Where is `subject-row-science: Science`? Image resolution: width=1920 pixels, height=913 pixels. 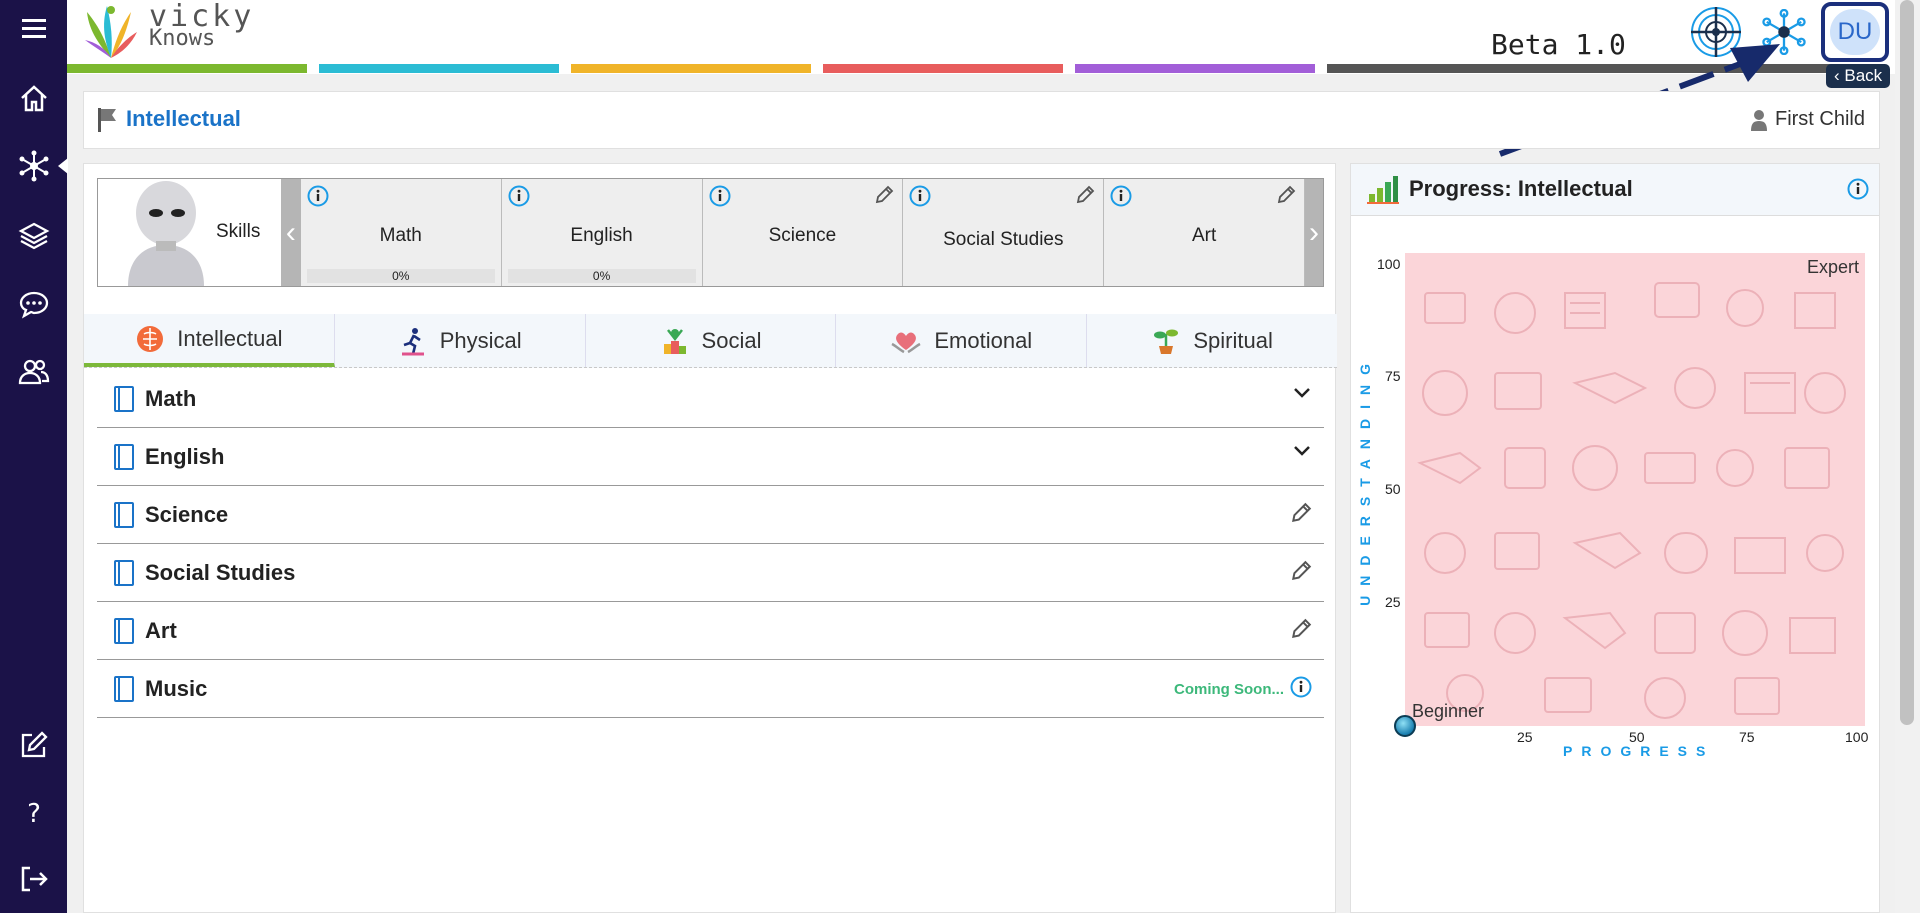 subject-row-science: Science is located at coordinates (710, 515).